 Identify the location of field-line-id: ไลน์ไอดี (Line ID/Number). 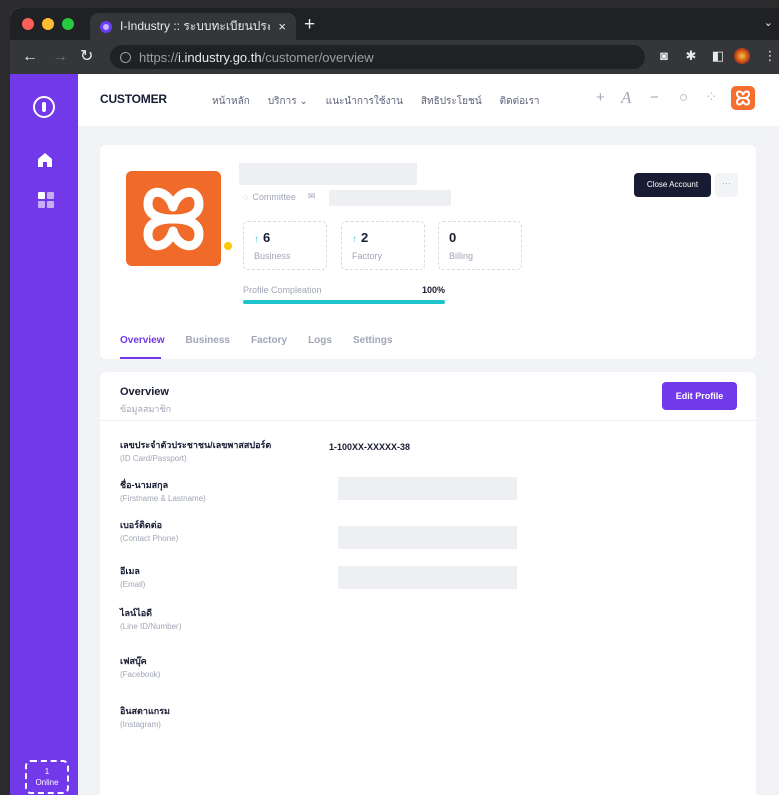
(150, 618).